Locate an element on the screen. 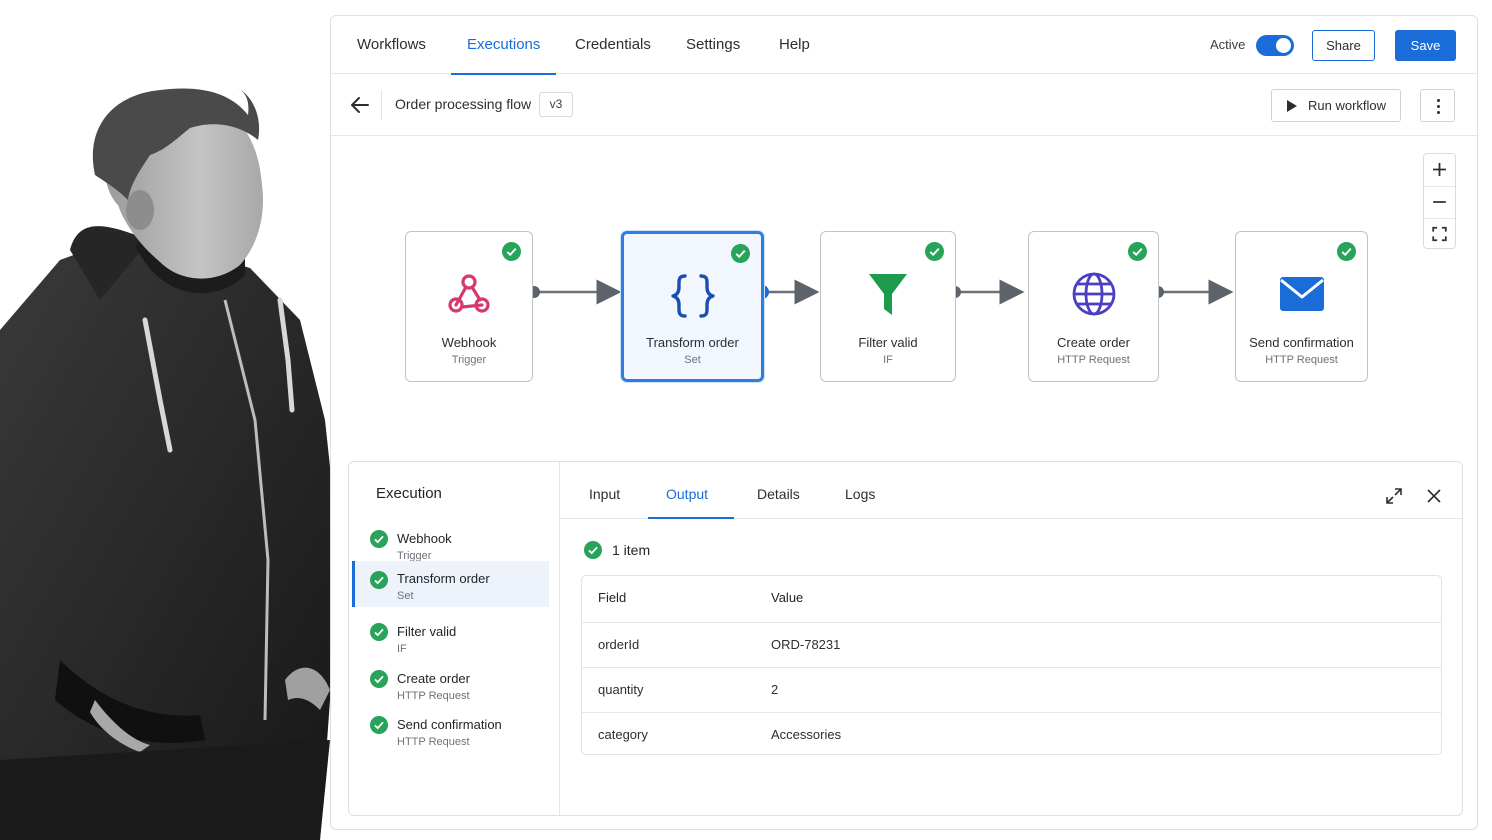  tab-credentials: Credentials is located at coordinates (613, 45).